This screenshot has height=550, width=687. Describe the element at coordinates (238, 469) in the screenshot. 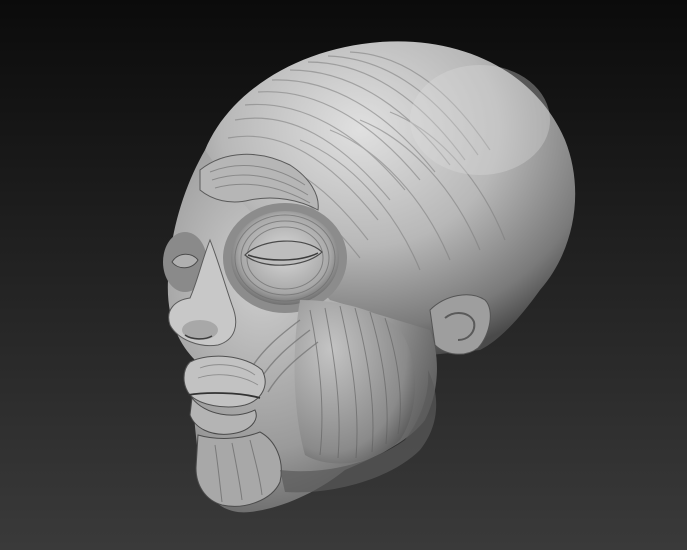

I see `chin` at that location.